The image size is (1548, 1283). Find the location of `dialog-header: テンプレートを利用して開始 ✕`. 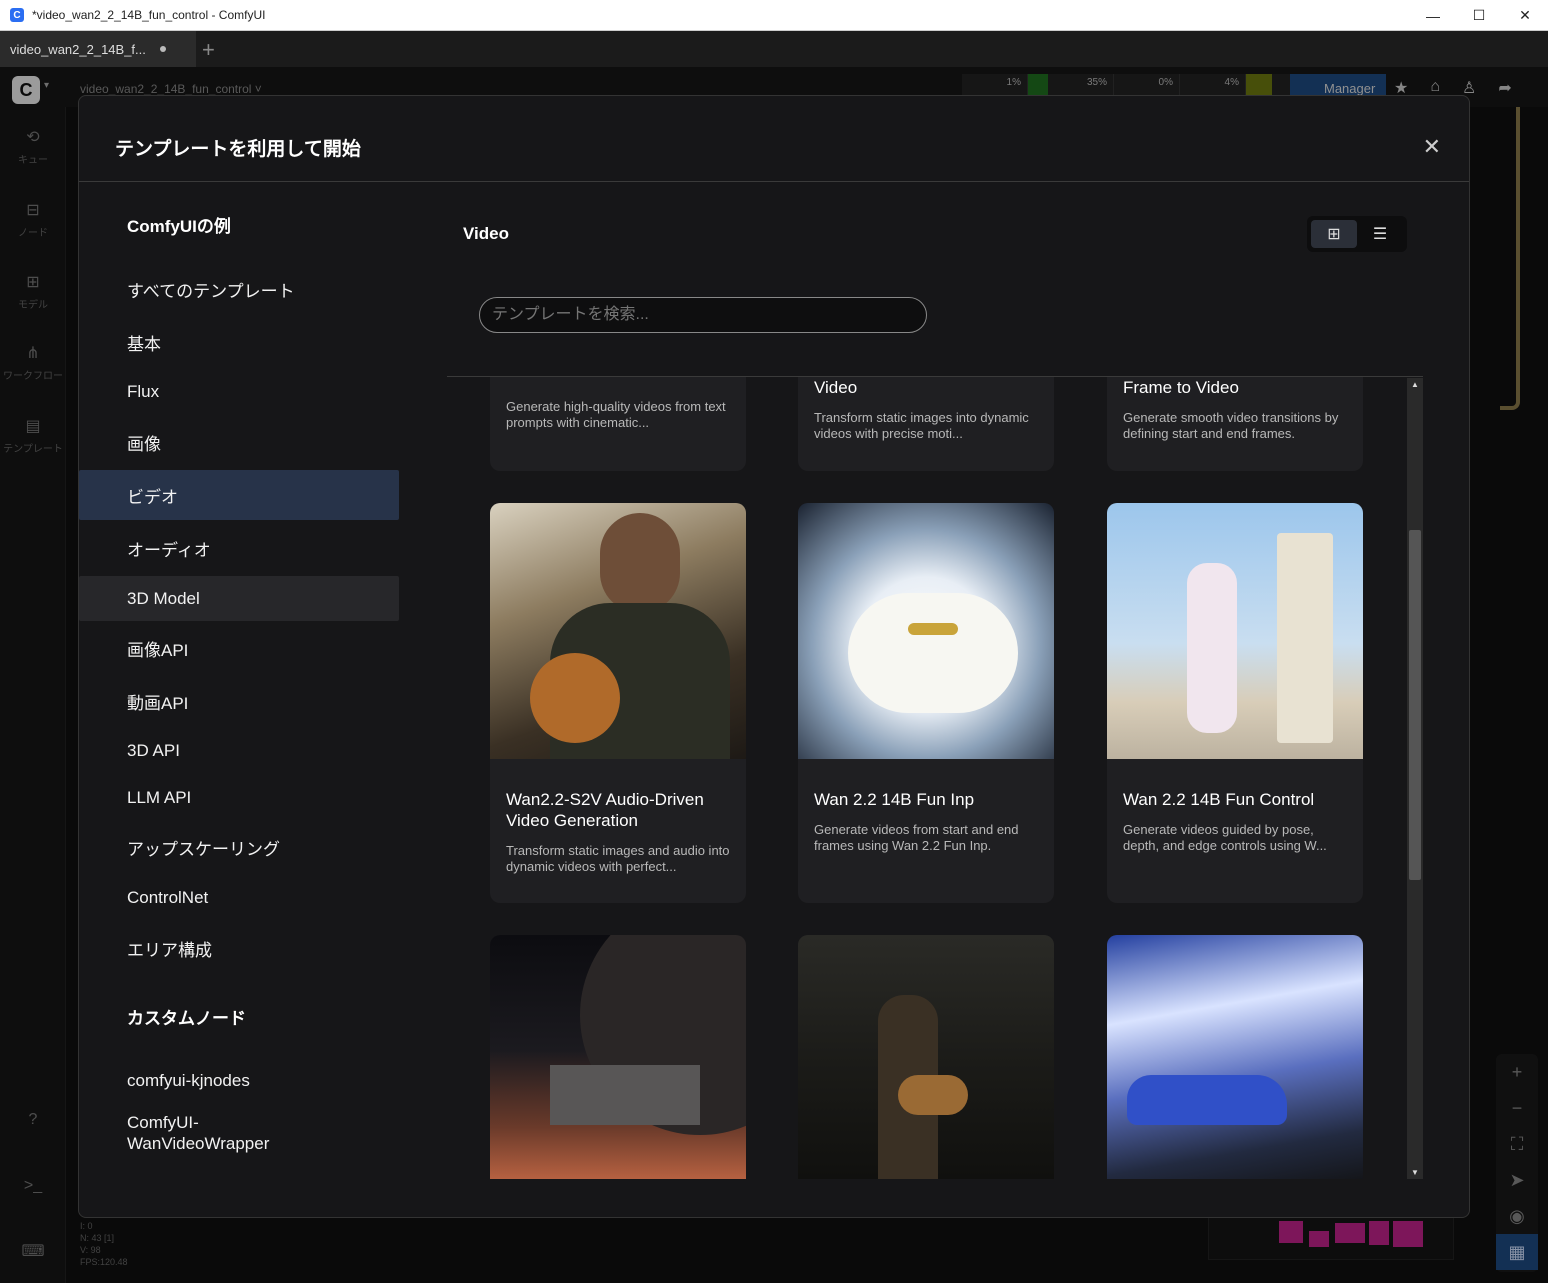

dialog-header: テンプレートを利用して開始 ✕ is located at coordinates (774, 139).